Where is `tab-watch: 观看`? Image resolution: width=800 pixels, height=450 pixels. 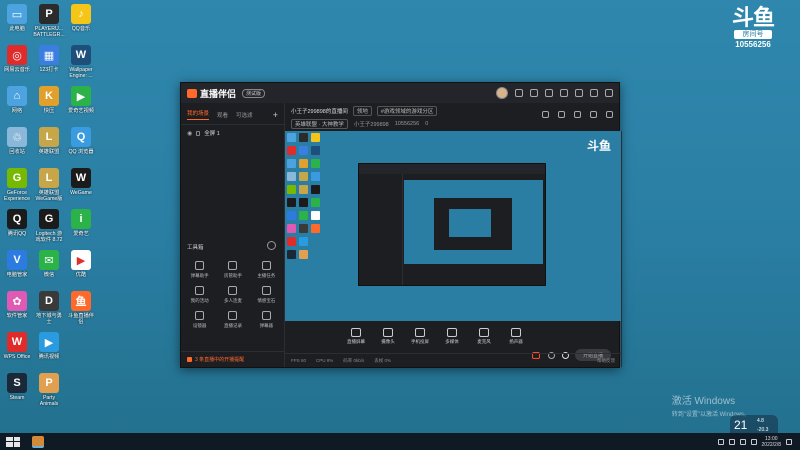 tab-watch: 观看 is located at coordinates (222, 115).